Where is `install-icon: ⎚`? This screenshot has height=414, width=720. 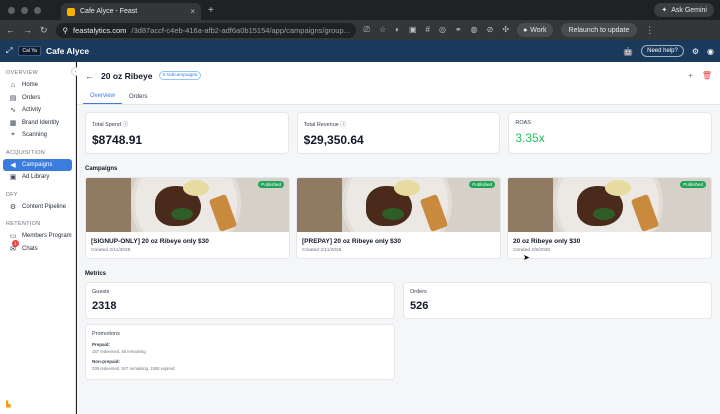 install-icon: ⎚ is located at coordinates (367, 30).